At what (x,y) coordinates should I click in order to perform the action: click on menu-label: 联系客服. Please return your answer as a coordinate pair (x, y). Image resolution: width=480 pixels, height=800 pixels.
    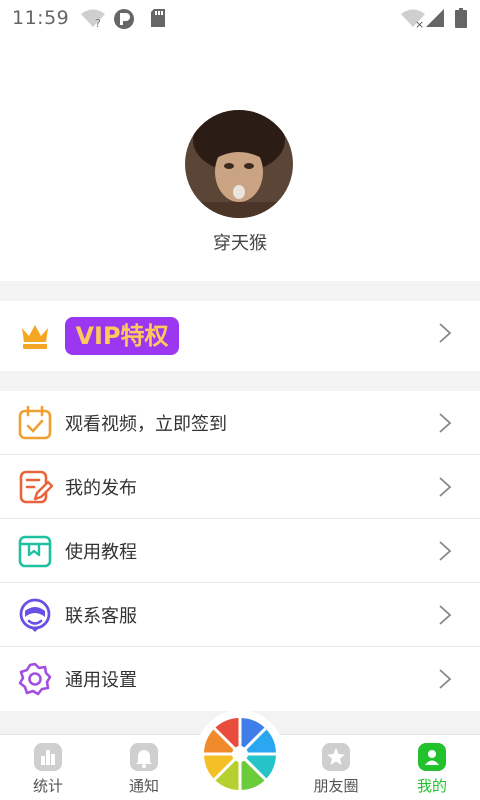
    Looking at the image, I should click on (101, 616).